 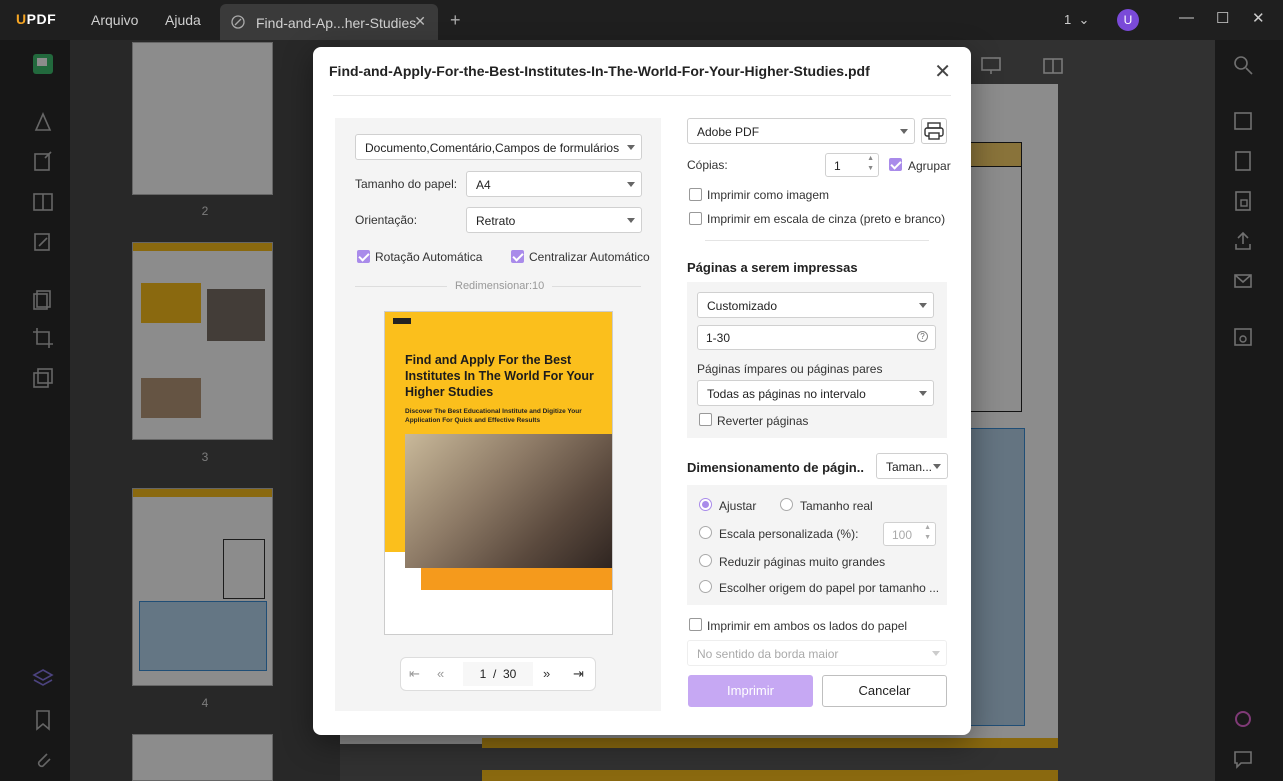 What do you see at coordinates (183, 20) in the screenshot?
I see `menu-ajuda: Ajuda` at bounding box center [183, 20].